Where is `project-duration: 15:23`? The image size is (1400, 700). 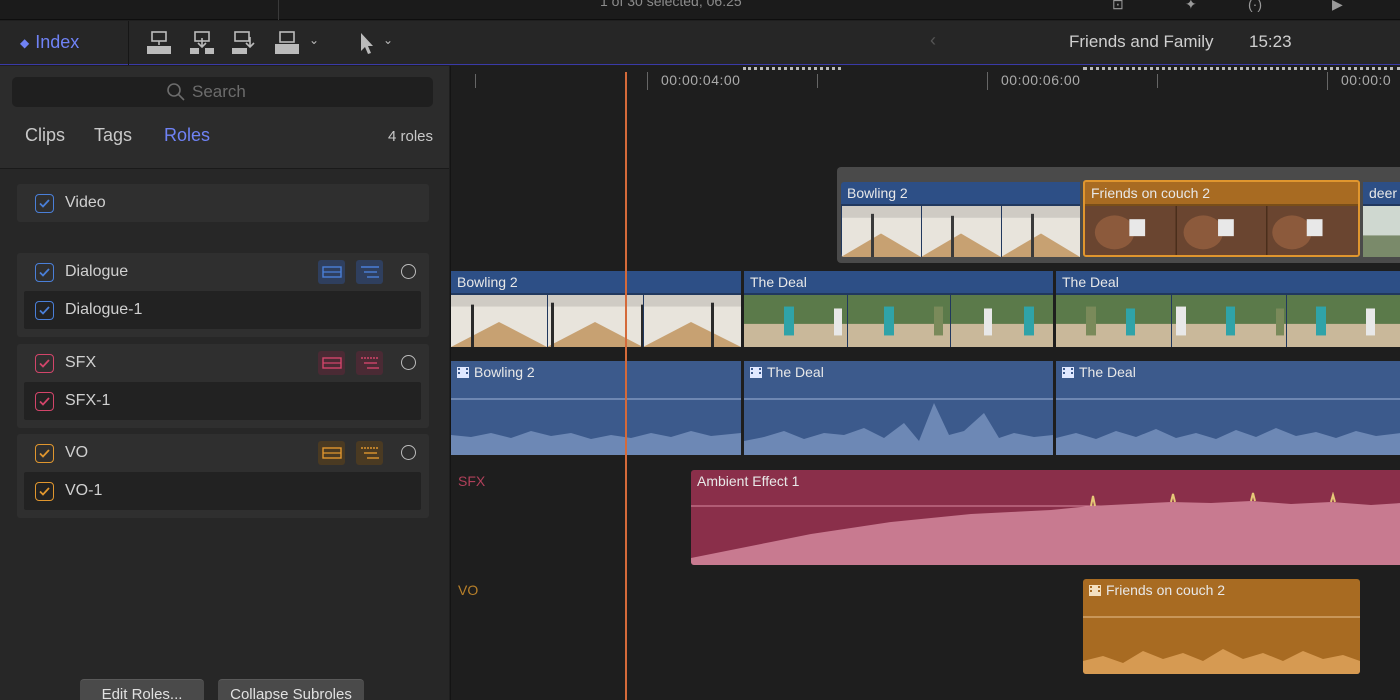 project-duration: 15:23 is located at coordinates (1270, 41).